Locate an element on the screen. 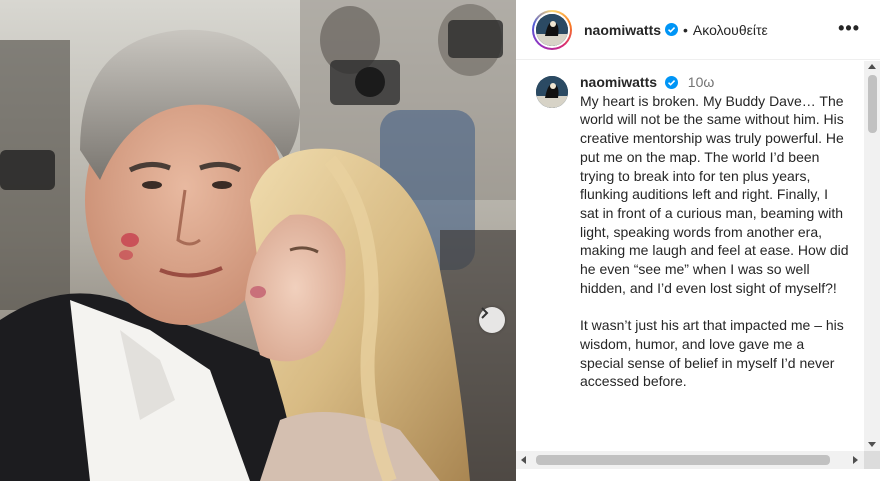 The height and width of the screenshot is (481, 880). vertical-scrollbar is located at coordinates (872, 256).